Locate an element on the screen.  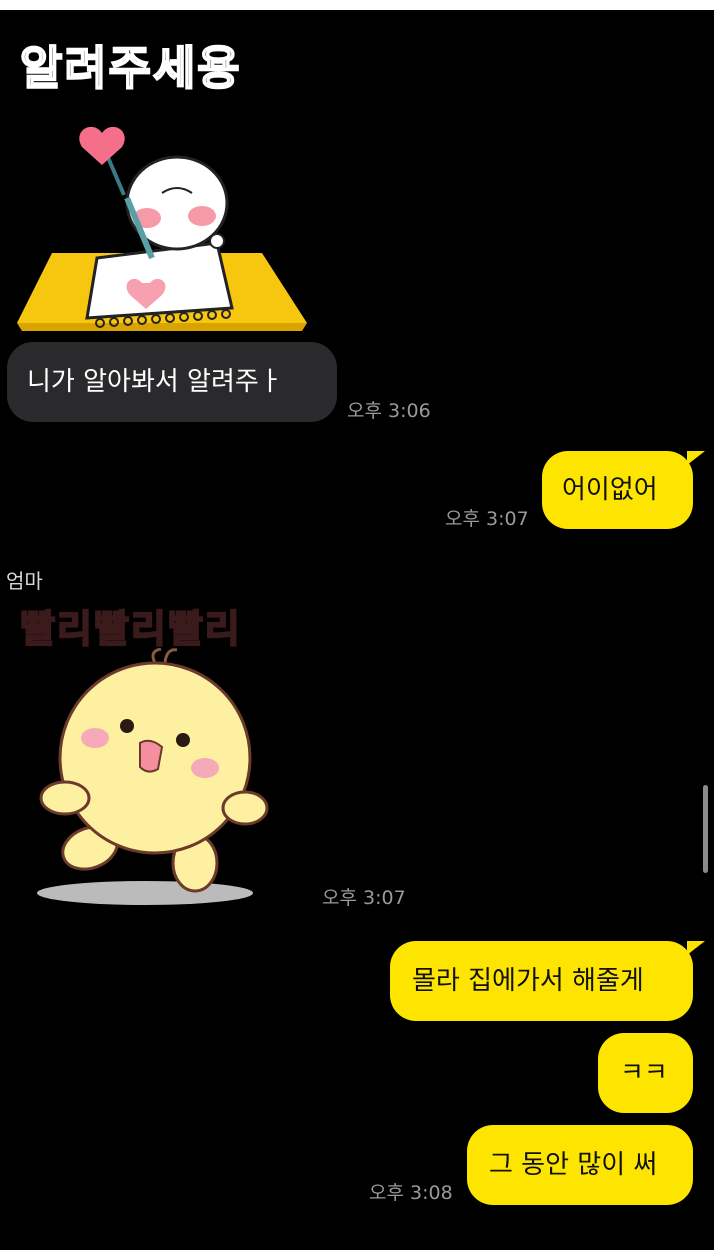
message-timestamp: 오후 3:06 is located at coordinates (389, 411).